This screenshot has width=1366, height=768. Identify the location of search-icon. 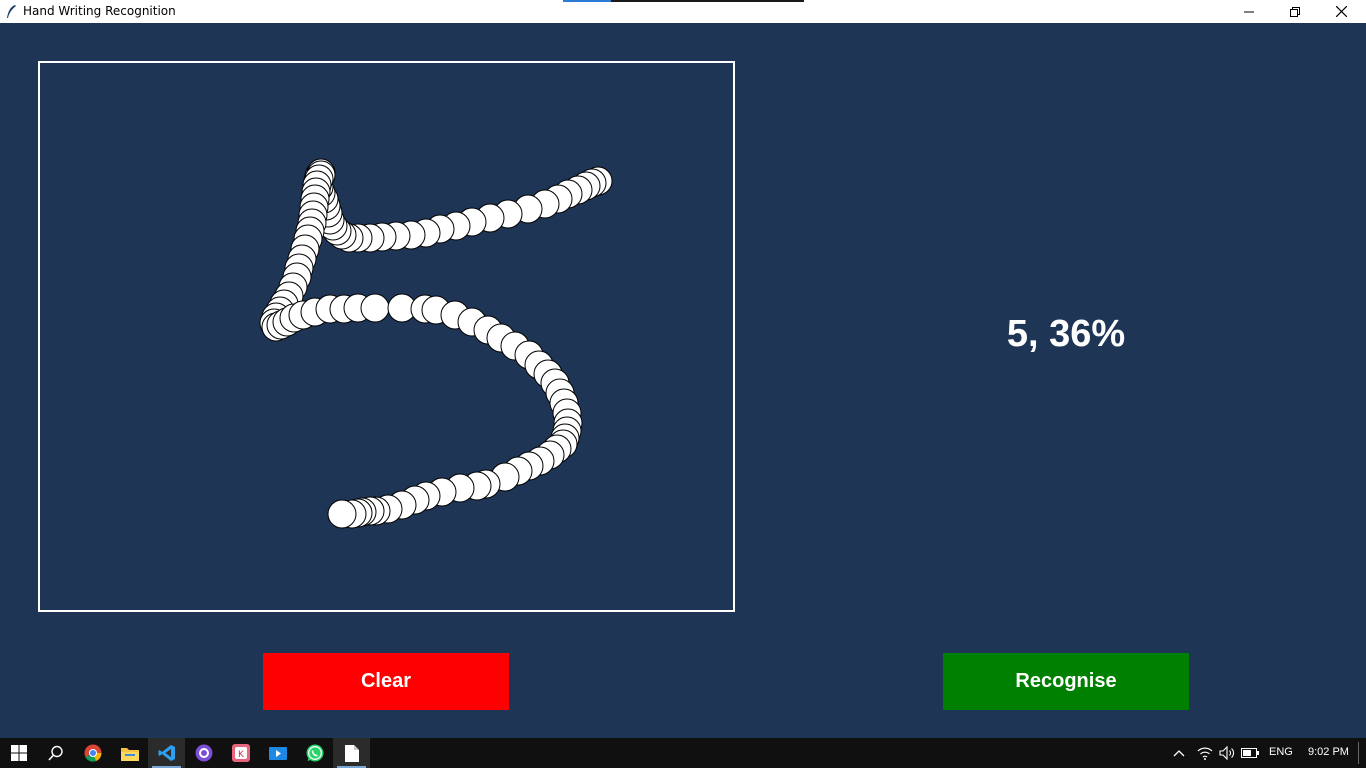
(55, 753).